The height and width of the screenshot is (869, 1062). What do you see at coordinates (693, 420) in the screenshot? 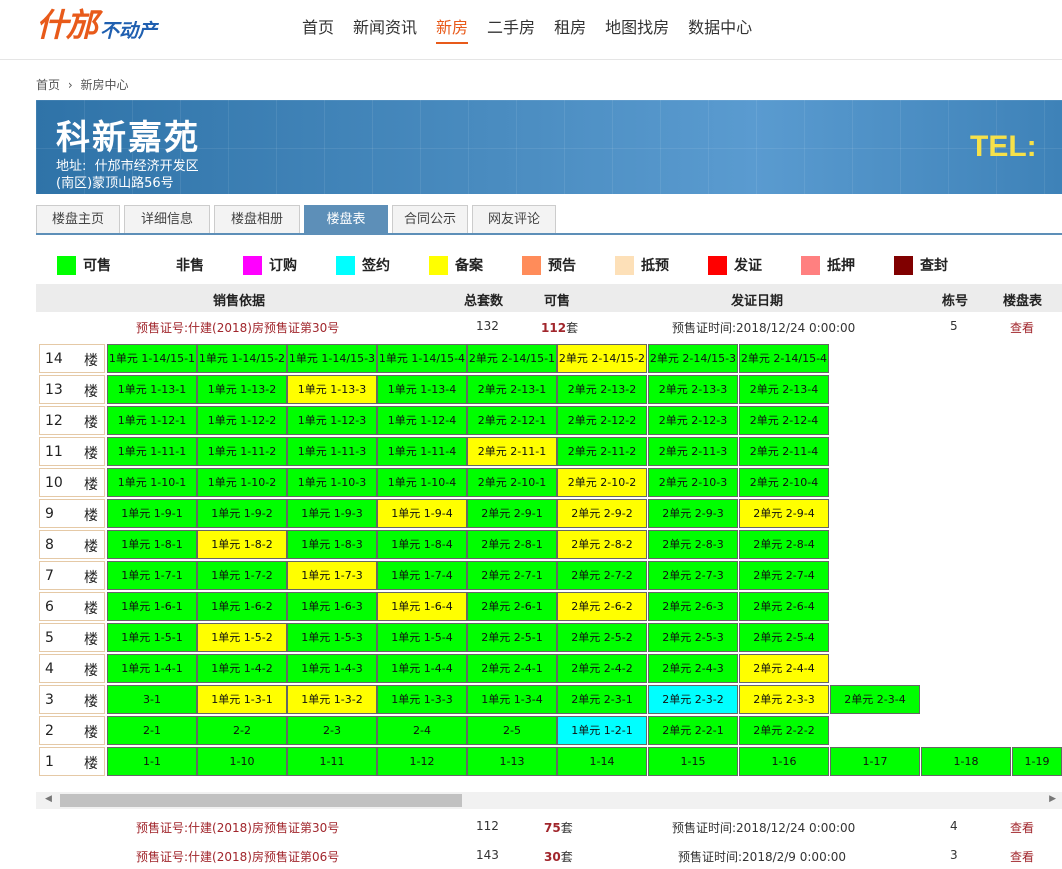
I see `unit-cell: 2单元 2-12-3` at bounding box center [693, 420].